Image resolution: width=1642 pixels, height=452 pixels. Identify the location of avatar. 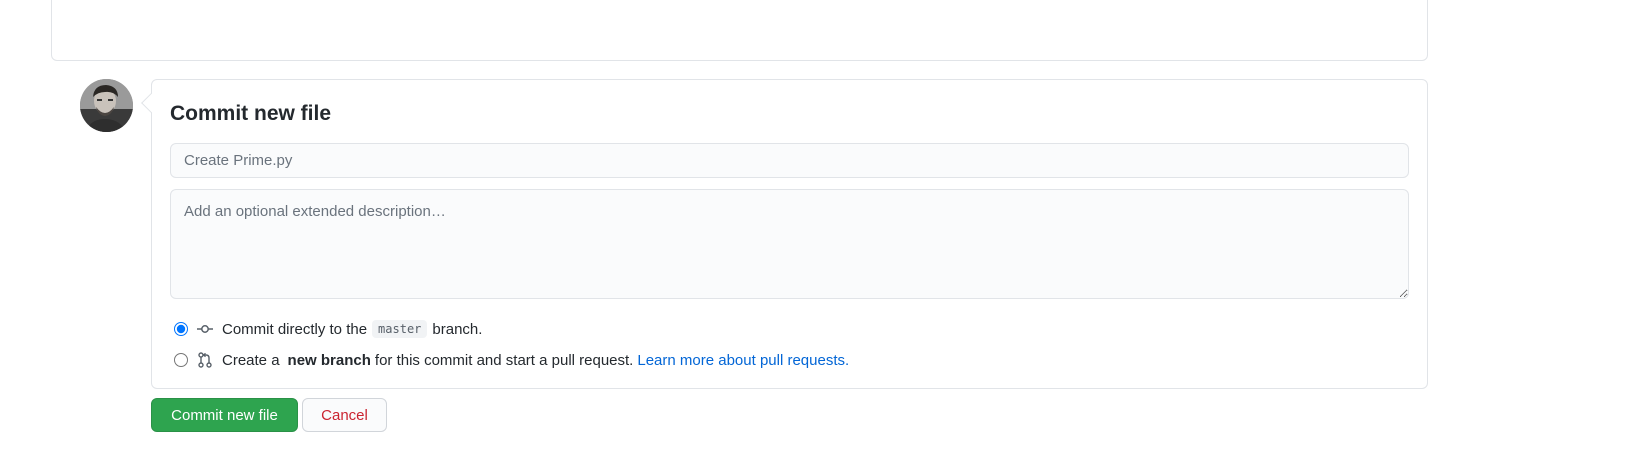
(106, 105).